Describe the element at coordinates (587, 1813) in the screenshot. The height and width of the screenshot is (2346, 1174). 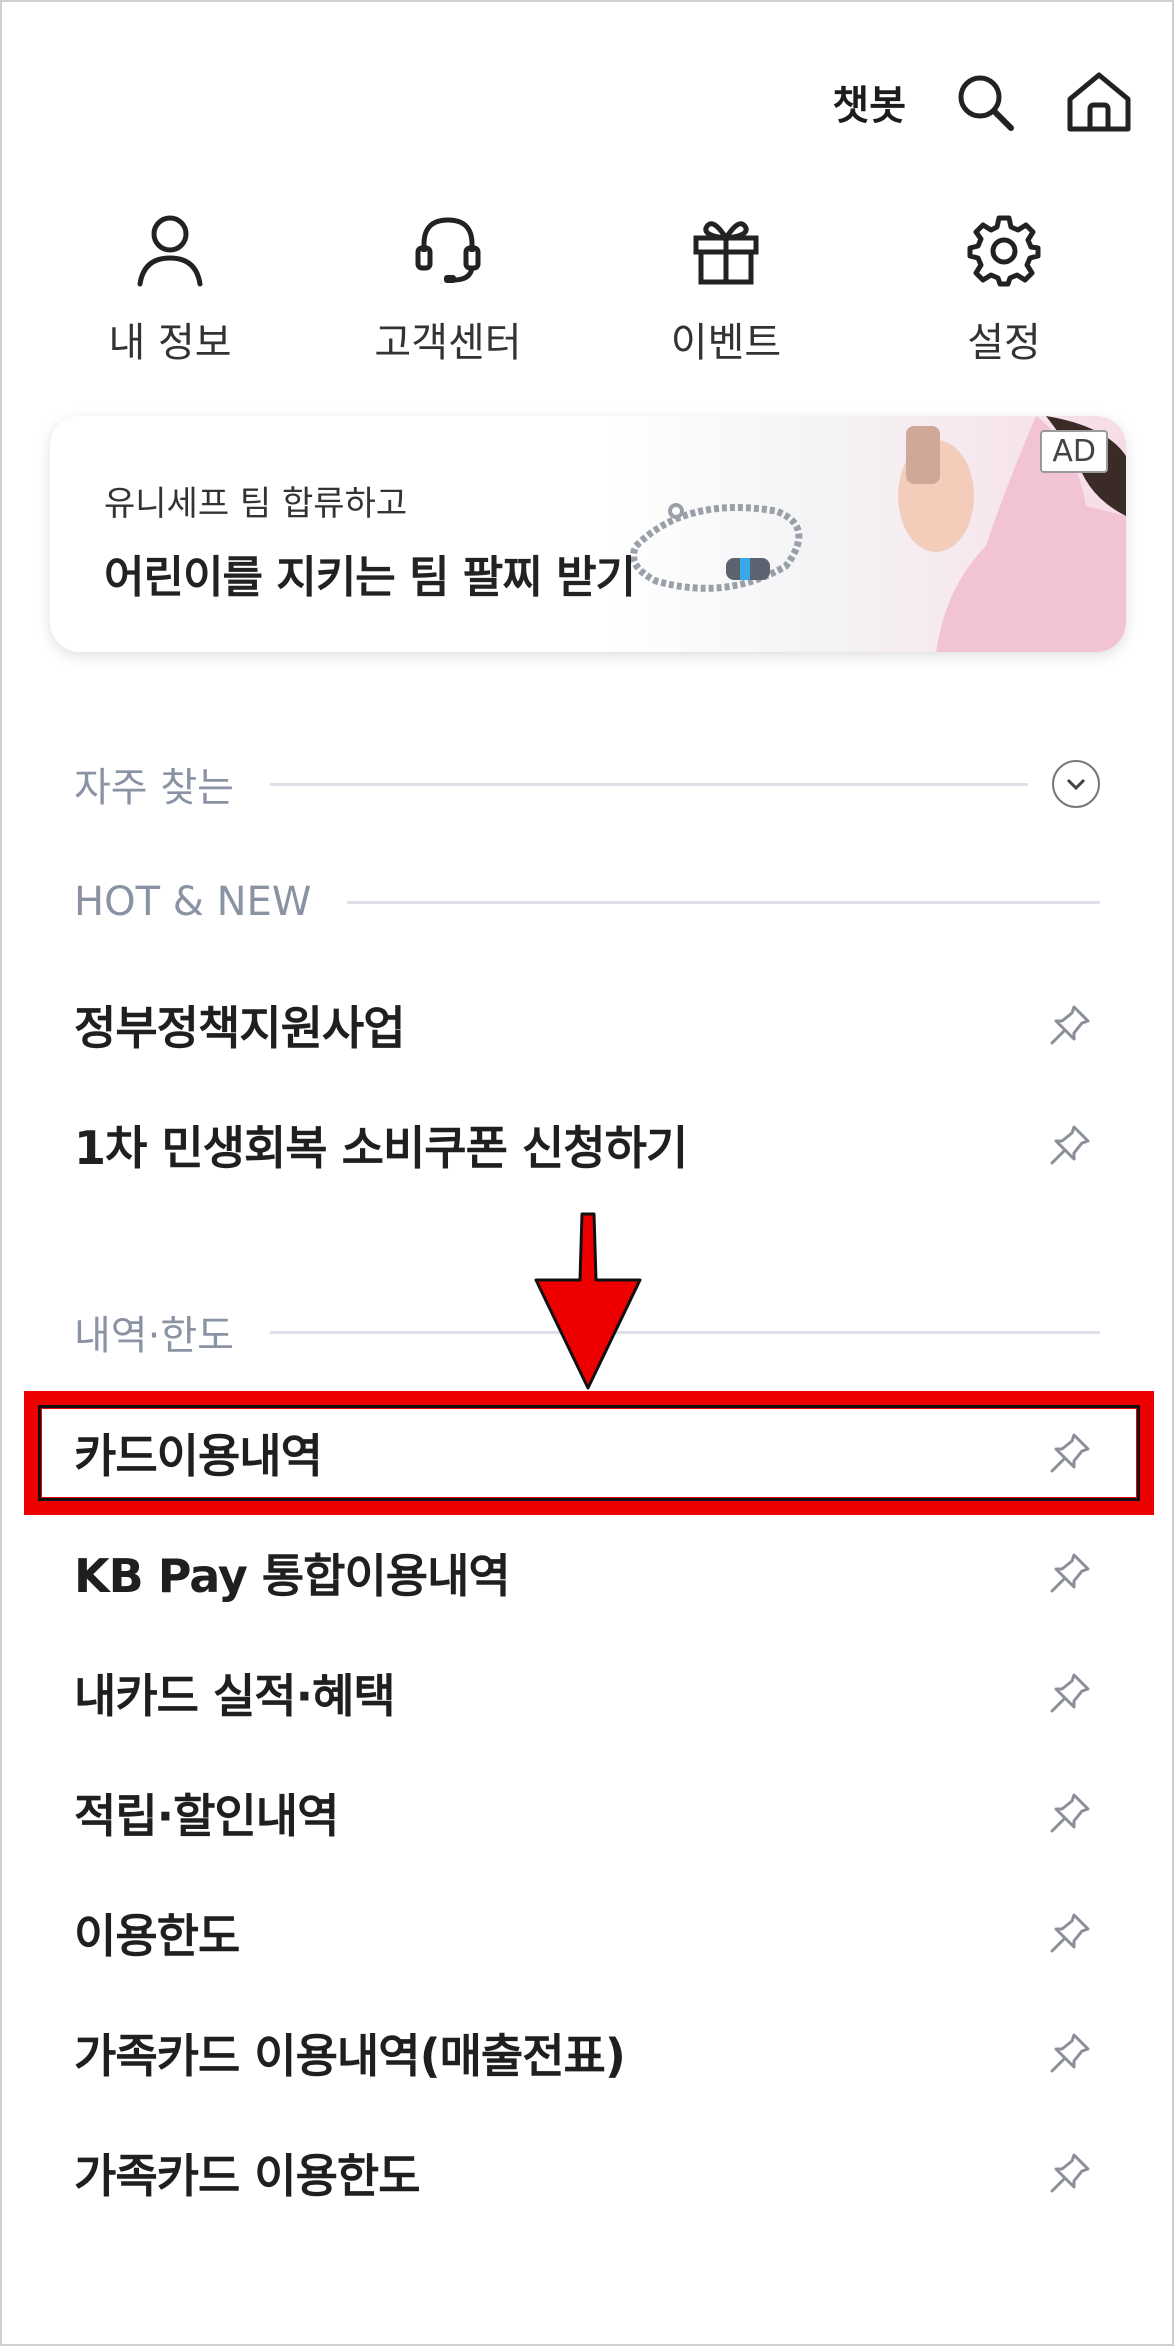
I see `menu-item: 적립·할인내역` at that location.